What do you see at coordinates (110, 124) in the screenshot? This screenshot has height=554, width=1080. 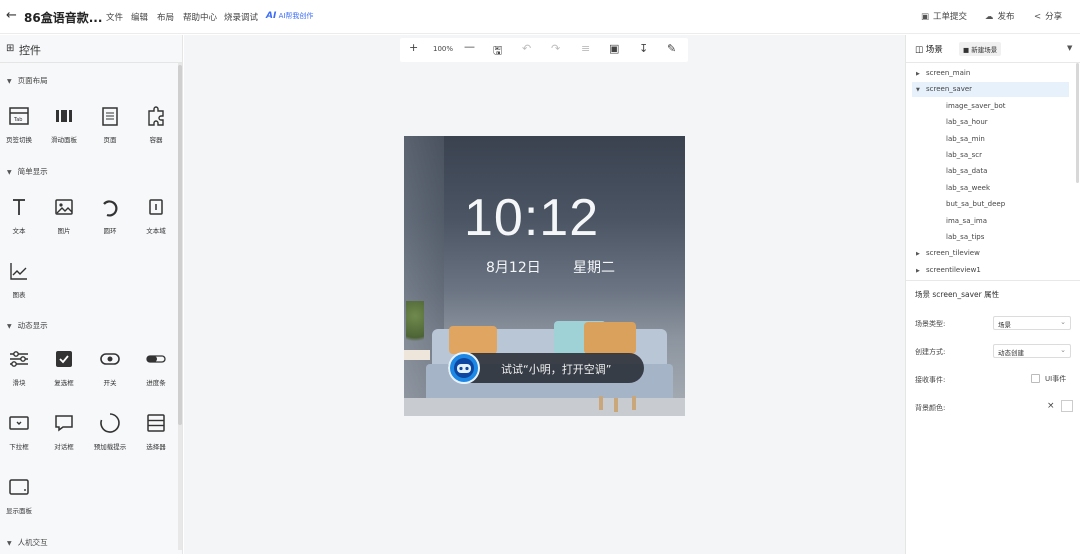 I see `widget-page: 页面` at bounding box center [110, 124].